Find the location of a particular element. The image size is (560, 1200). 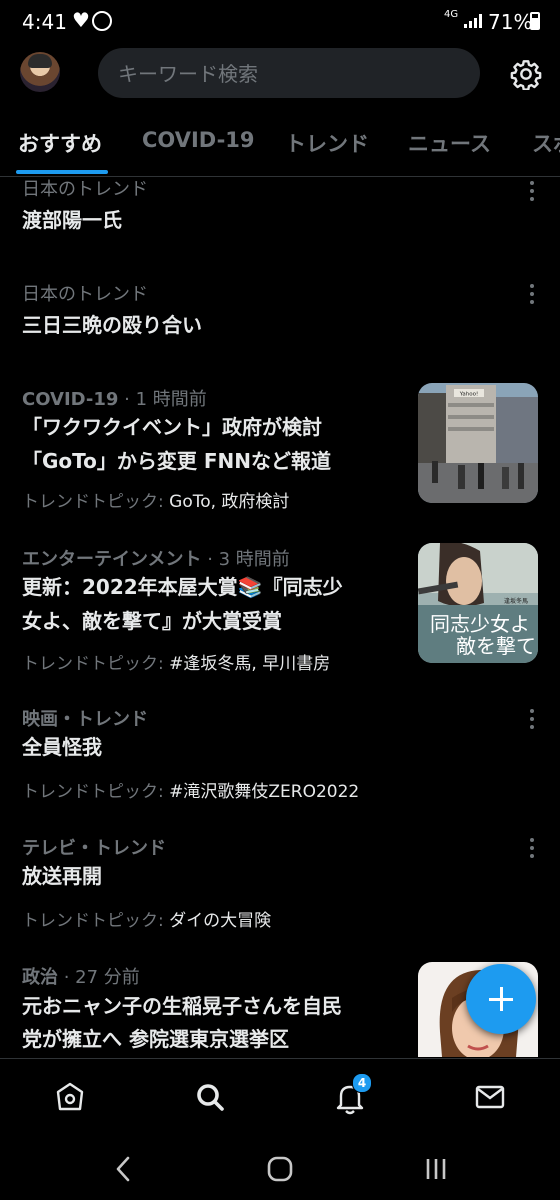

news-meta: エンターテインメント · 3 時間前 is located at coordinates (156, 559).